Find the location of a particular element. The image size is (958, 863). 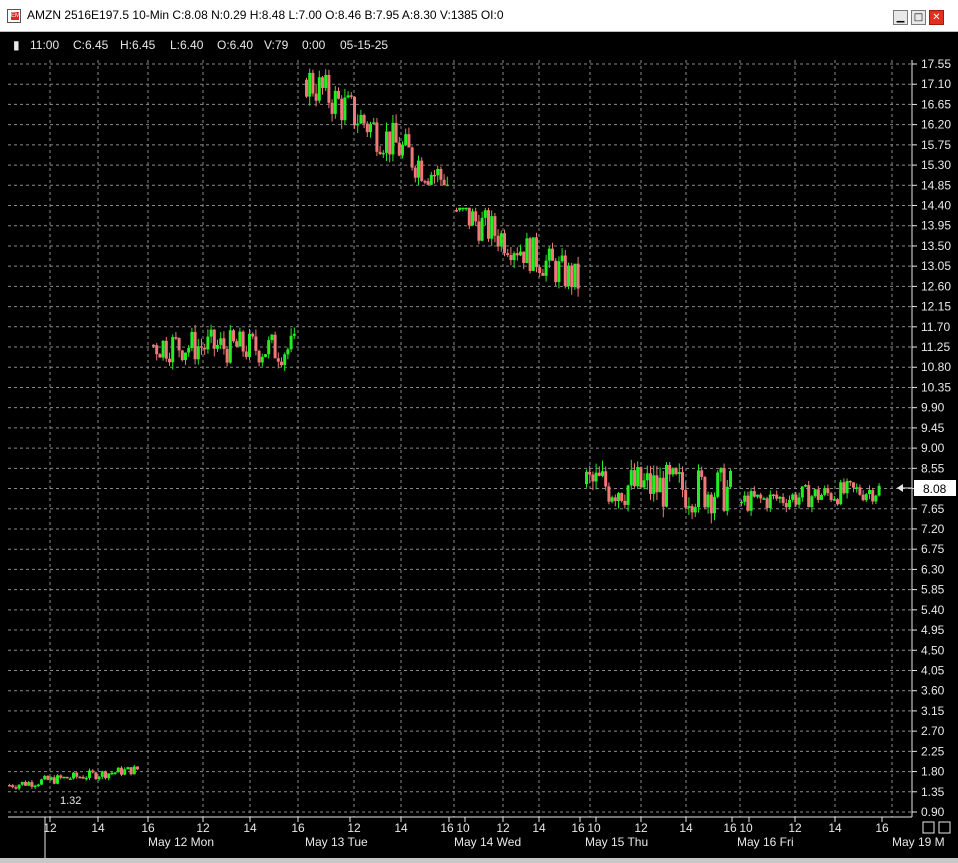

price-tick-label: 15.30 is located at coordinates (936, 165).